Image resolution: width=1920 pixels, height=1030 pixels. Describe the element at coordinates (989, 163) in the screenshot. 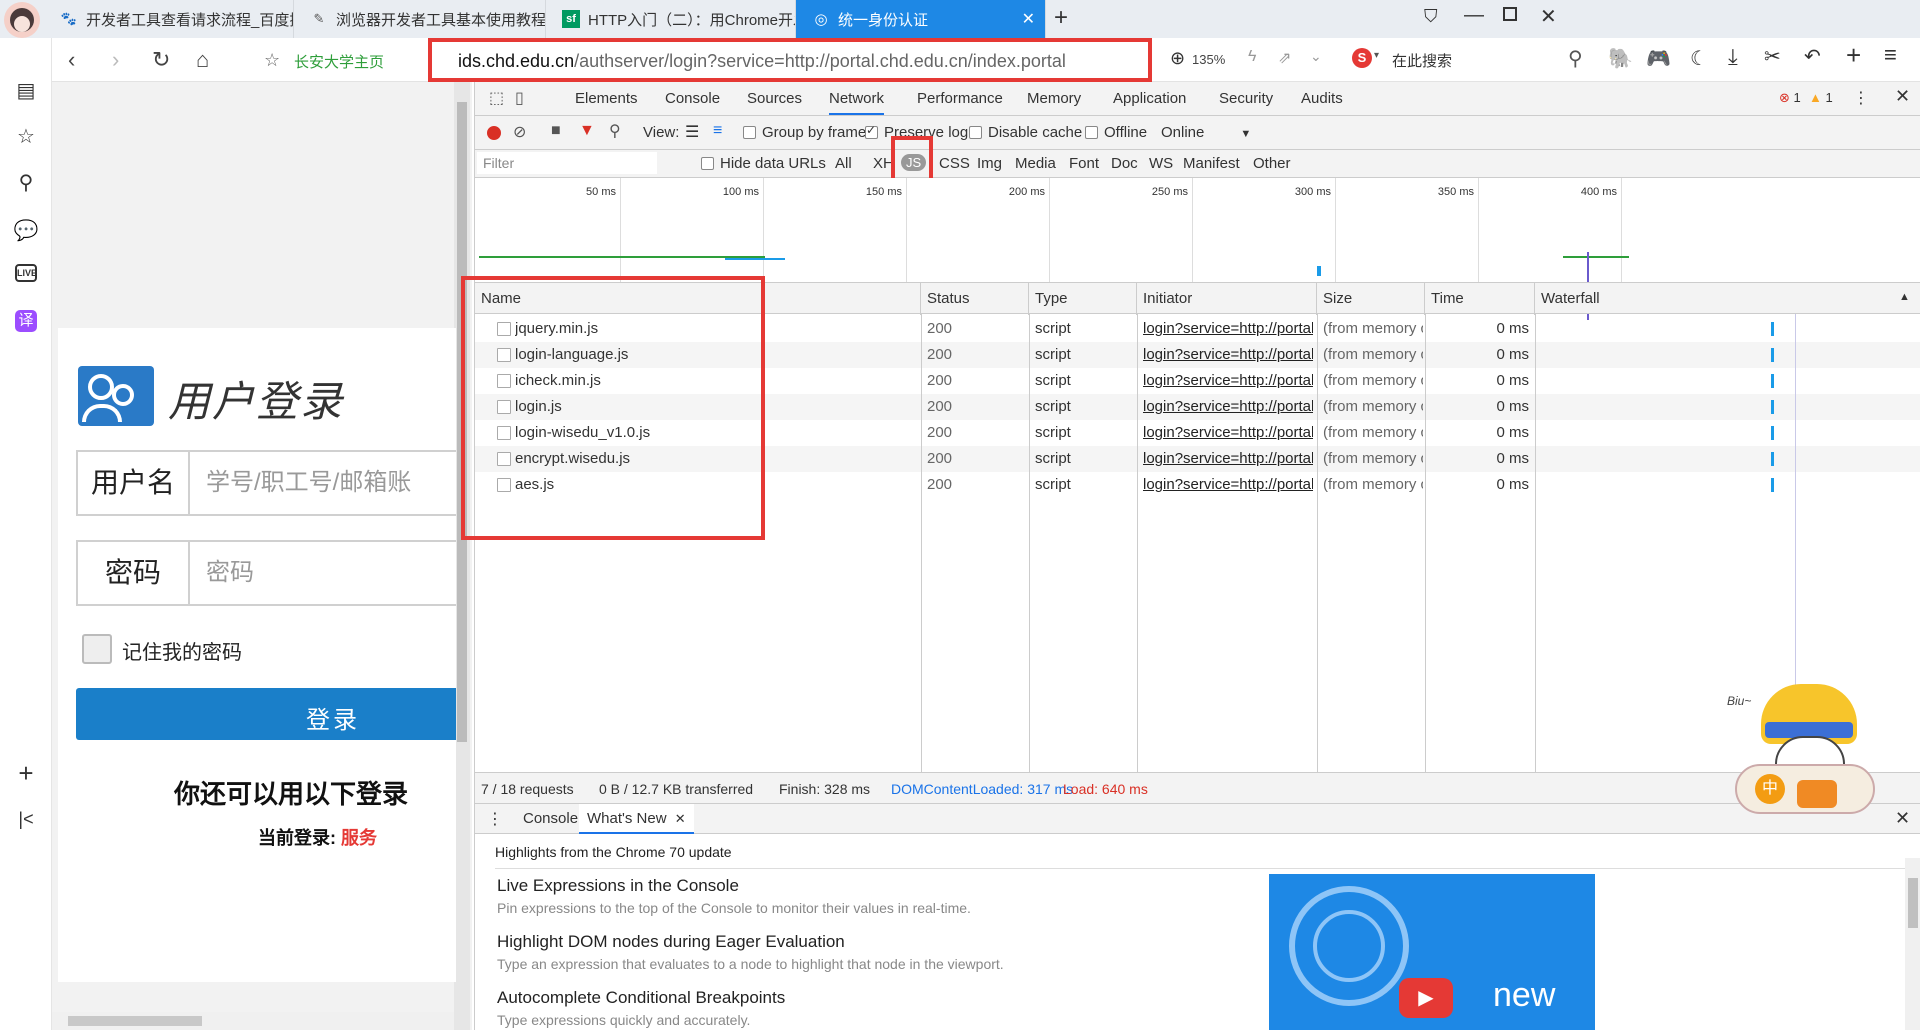

I see `filter-img: Img` at that location.